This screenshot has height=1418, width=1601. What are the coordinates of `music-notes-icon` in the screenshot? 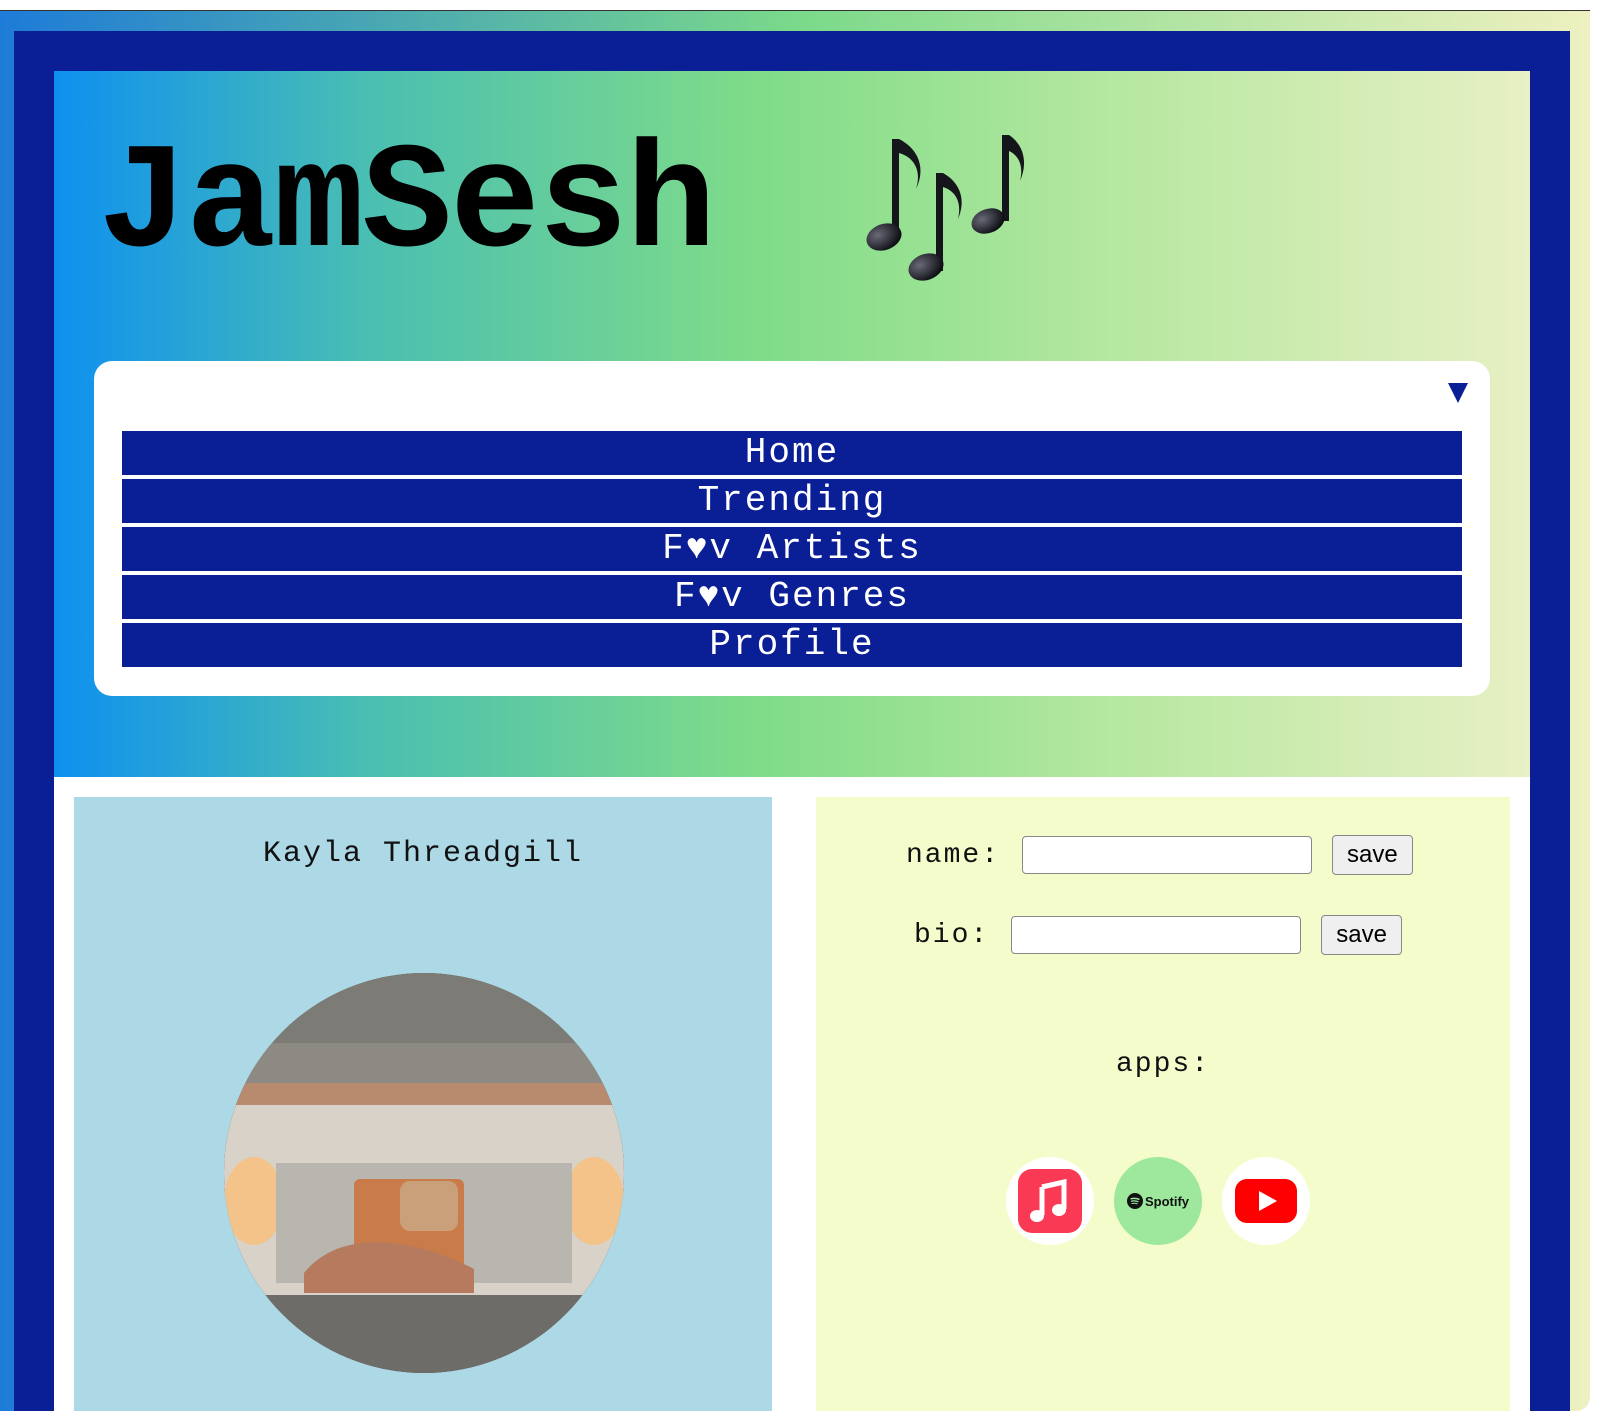 It's located at (945, 208).